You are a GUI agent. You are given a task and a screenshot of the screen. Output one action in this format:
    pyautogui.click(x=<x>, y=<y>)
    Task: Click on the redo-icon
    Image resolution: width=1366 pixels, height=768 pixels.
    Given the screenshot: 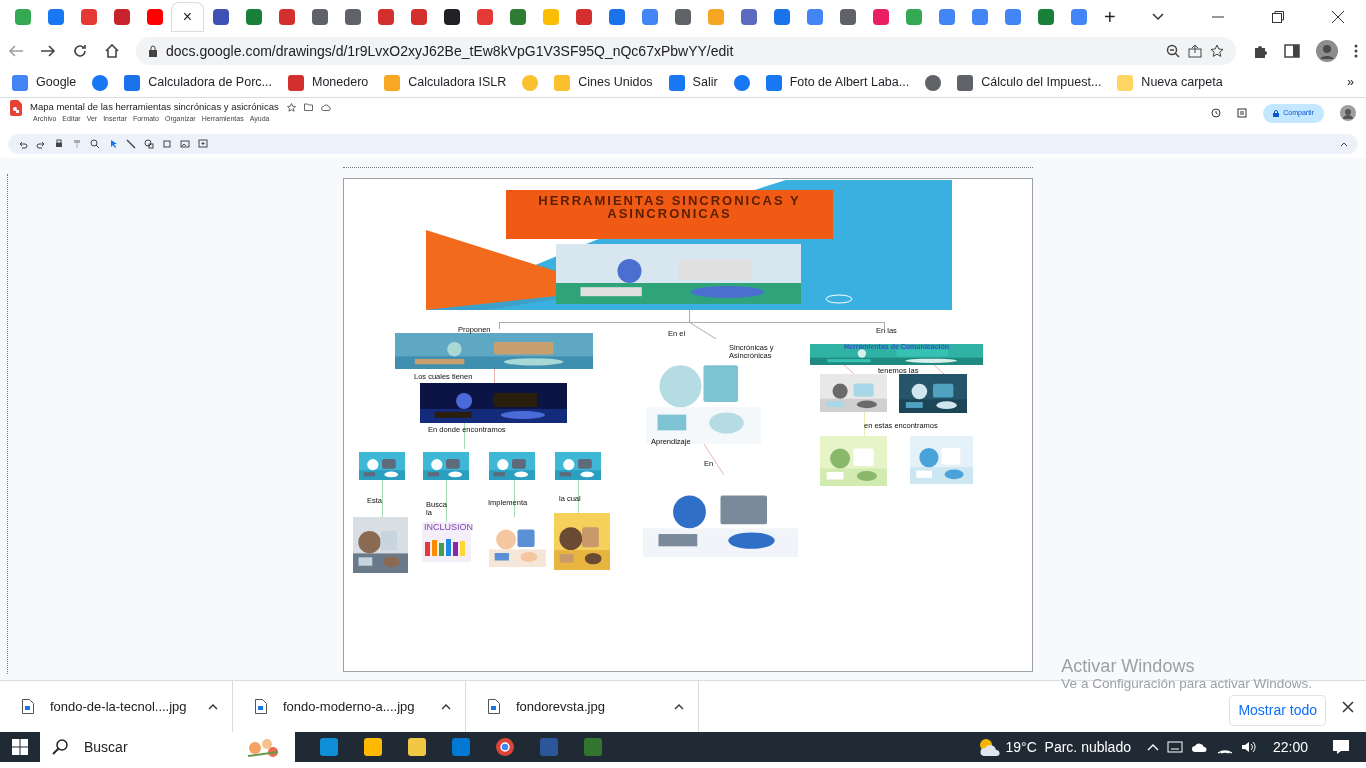 What is the action you would take?
    pyautogui.click(x=41, y=144)
    